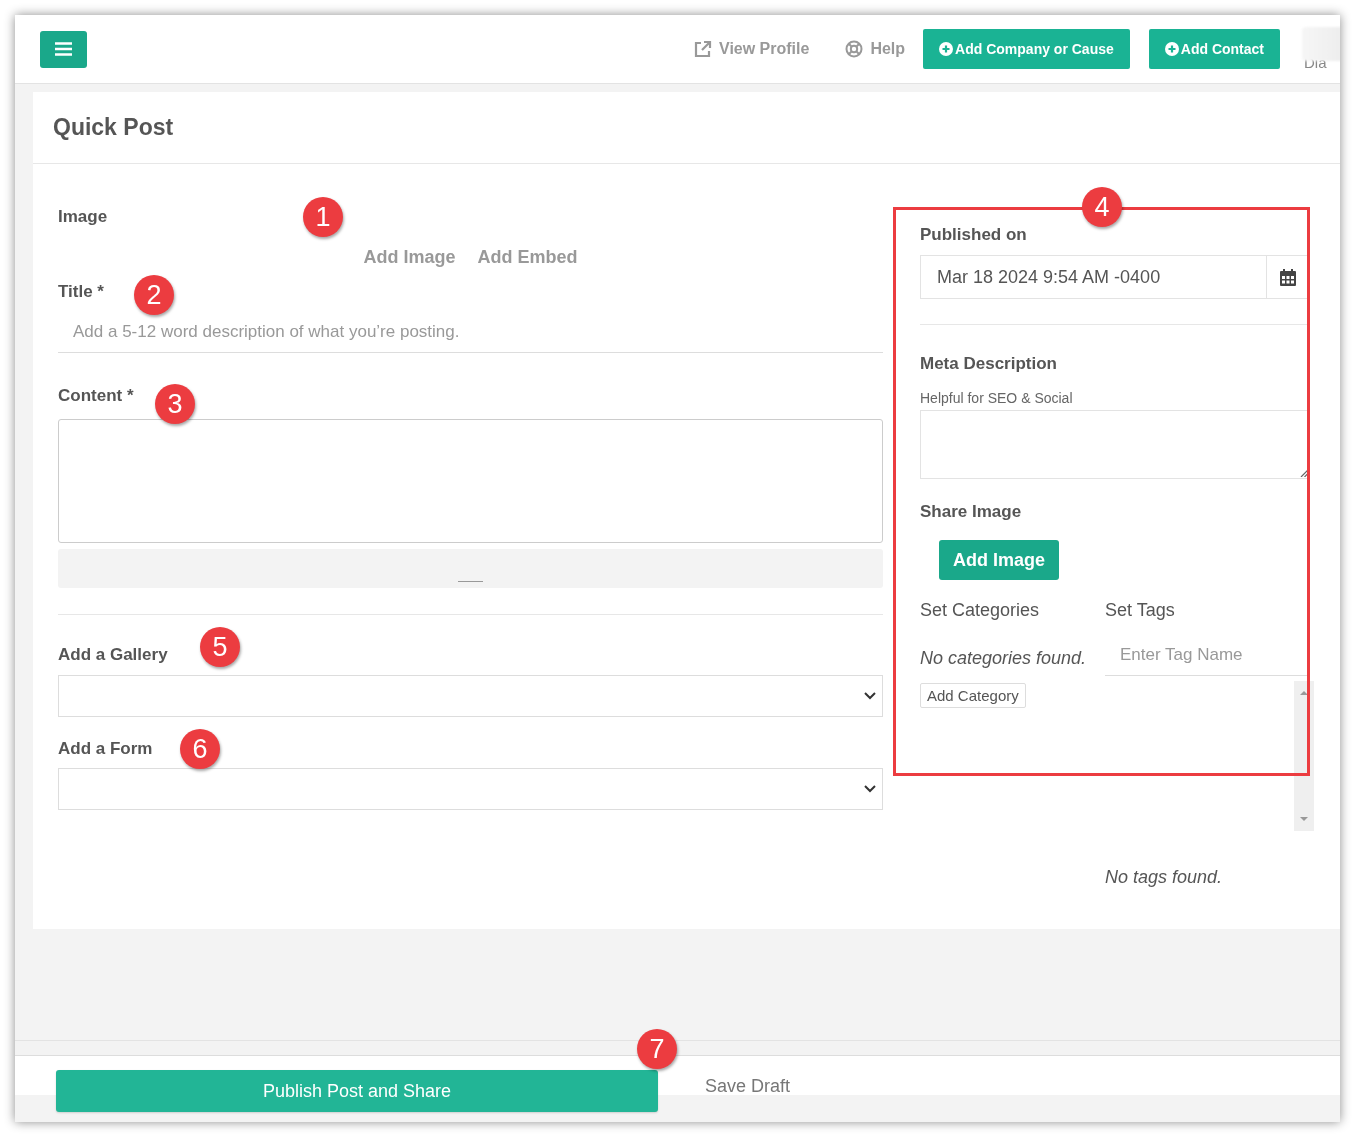 The image size is (1356, 1139). Describe the element at coordinates (1164, 877) in the screenshot. I see `empty-message: No tags found.` at that location.